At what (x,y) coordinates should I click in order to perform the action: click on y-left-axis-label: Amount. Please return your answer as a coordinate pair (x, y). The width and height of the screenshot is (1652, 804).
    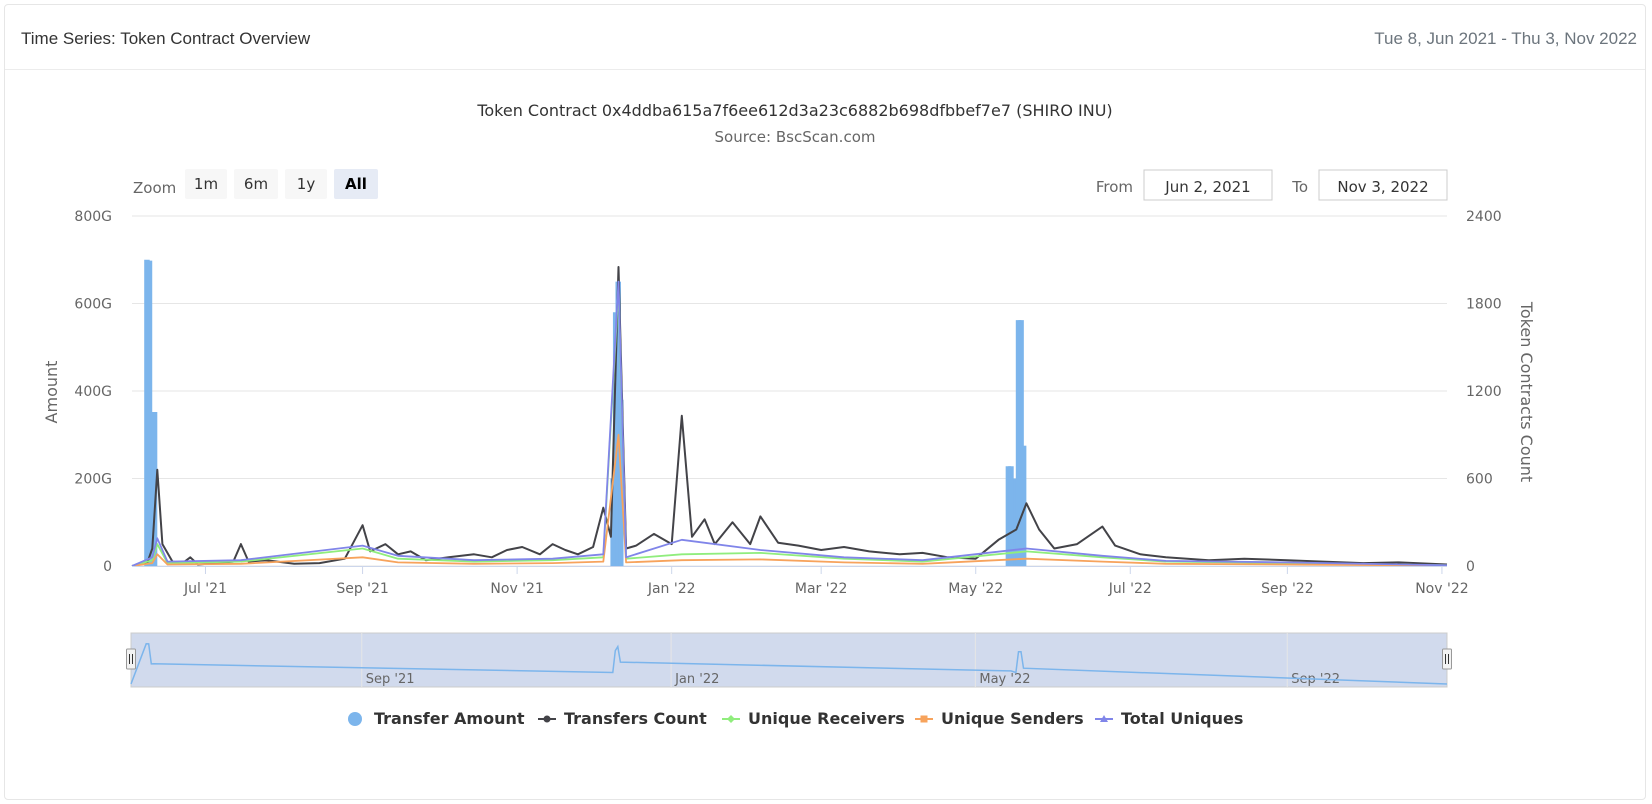
    Looking at the image, I should click on (51, 392).